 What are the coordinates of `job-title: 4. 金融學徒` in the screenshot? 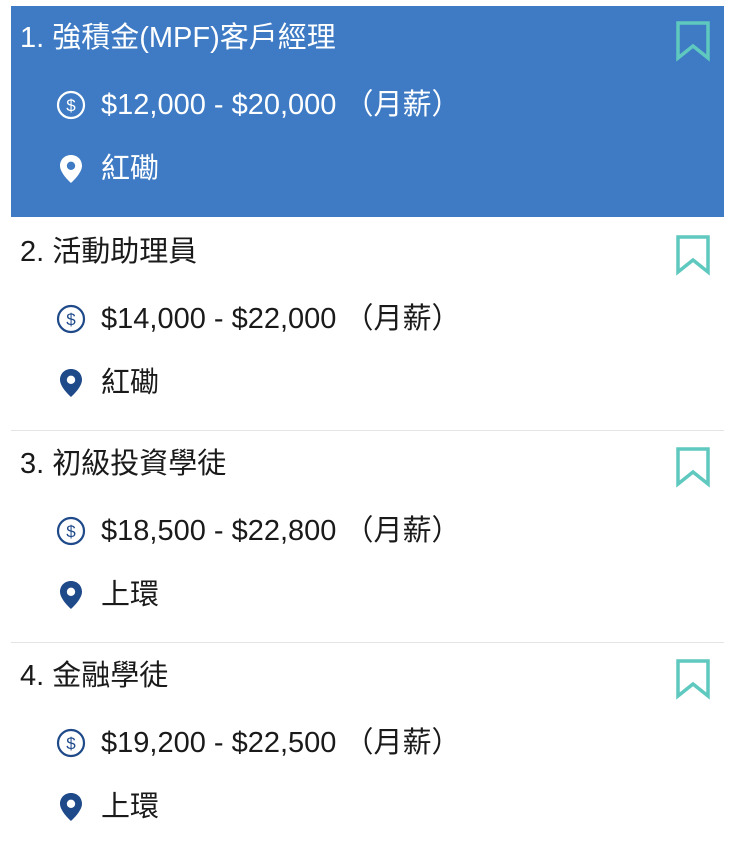 It's located at (94, 676).